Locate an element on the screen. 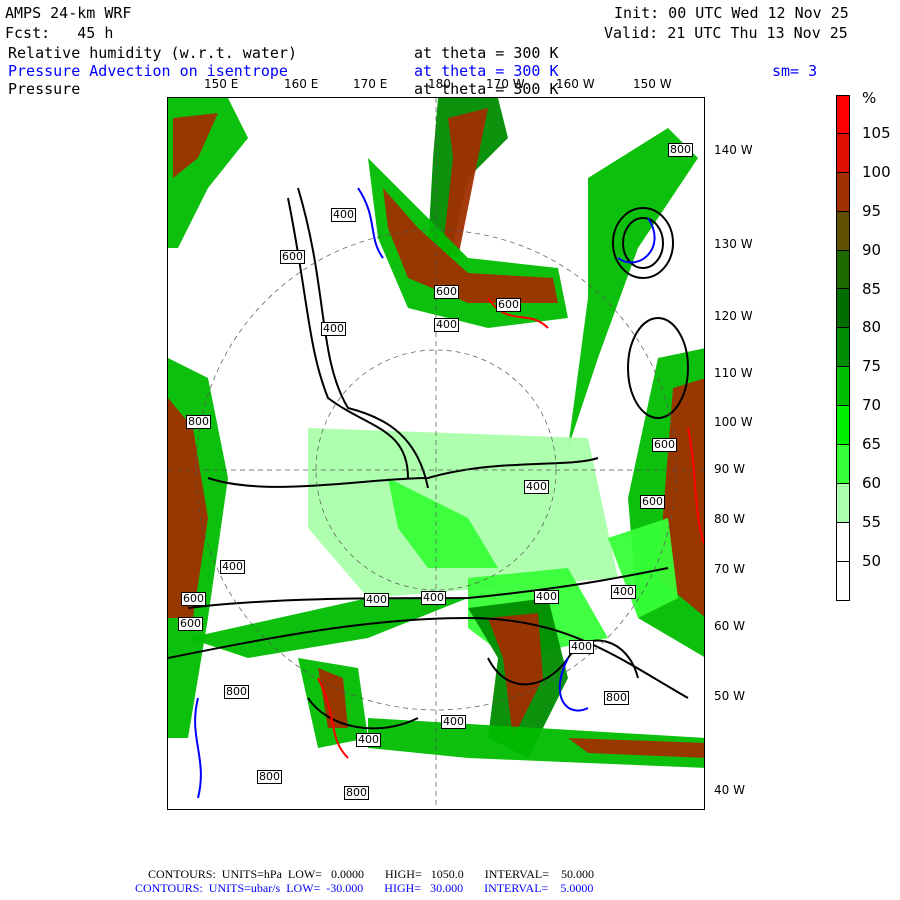 This screenshot has height=900, width=900. colorbar-label: 70 is located at coordinates (872, 405).